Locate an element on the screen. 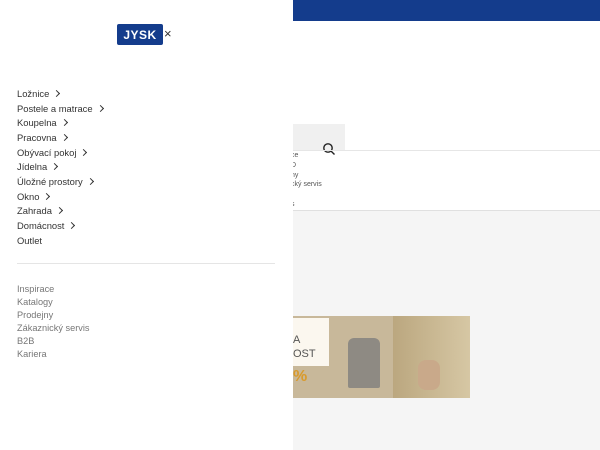  banner-text-line1: A is located at coordinates (297, 340).